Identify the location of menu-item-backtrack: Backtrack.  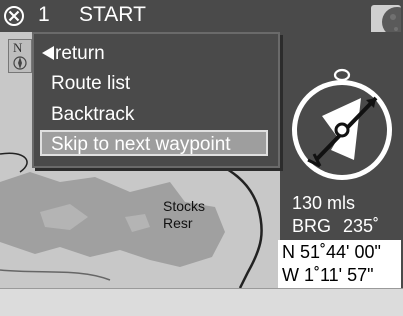
(165, 115).